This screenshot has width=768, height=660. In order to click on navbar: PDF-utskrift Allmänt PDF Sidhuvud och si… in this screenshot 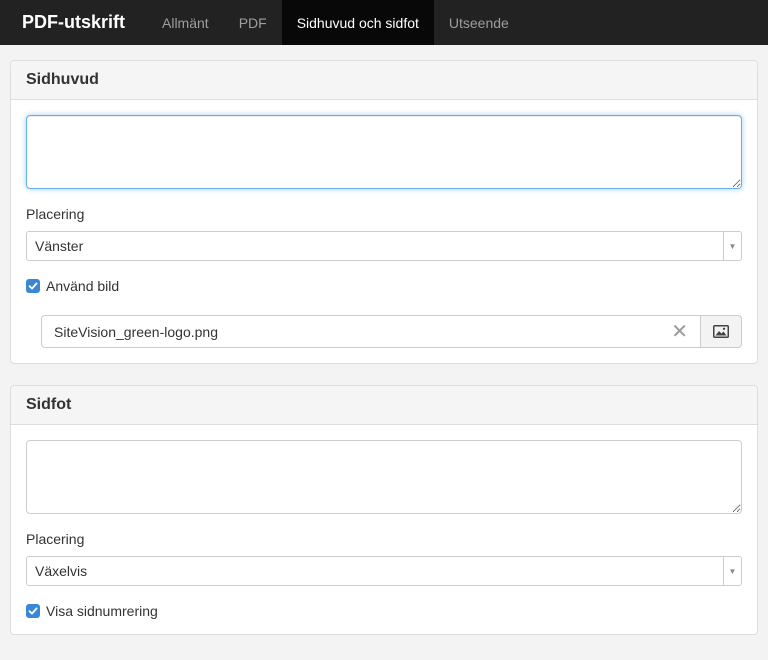, I will do `click(384, 22)`.